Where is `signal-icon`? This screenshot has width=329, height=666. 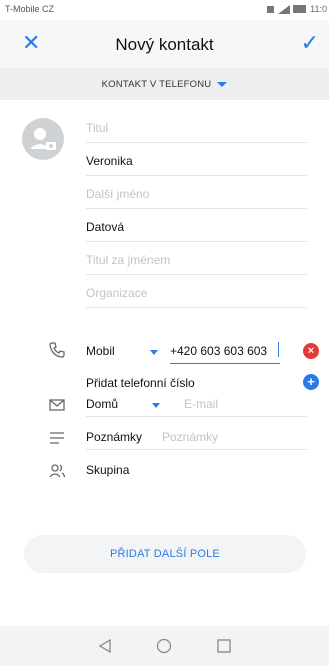
signal-icon is located at coordinates (284, 9).